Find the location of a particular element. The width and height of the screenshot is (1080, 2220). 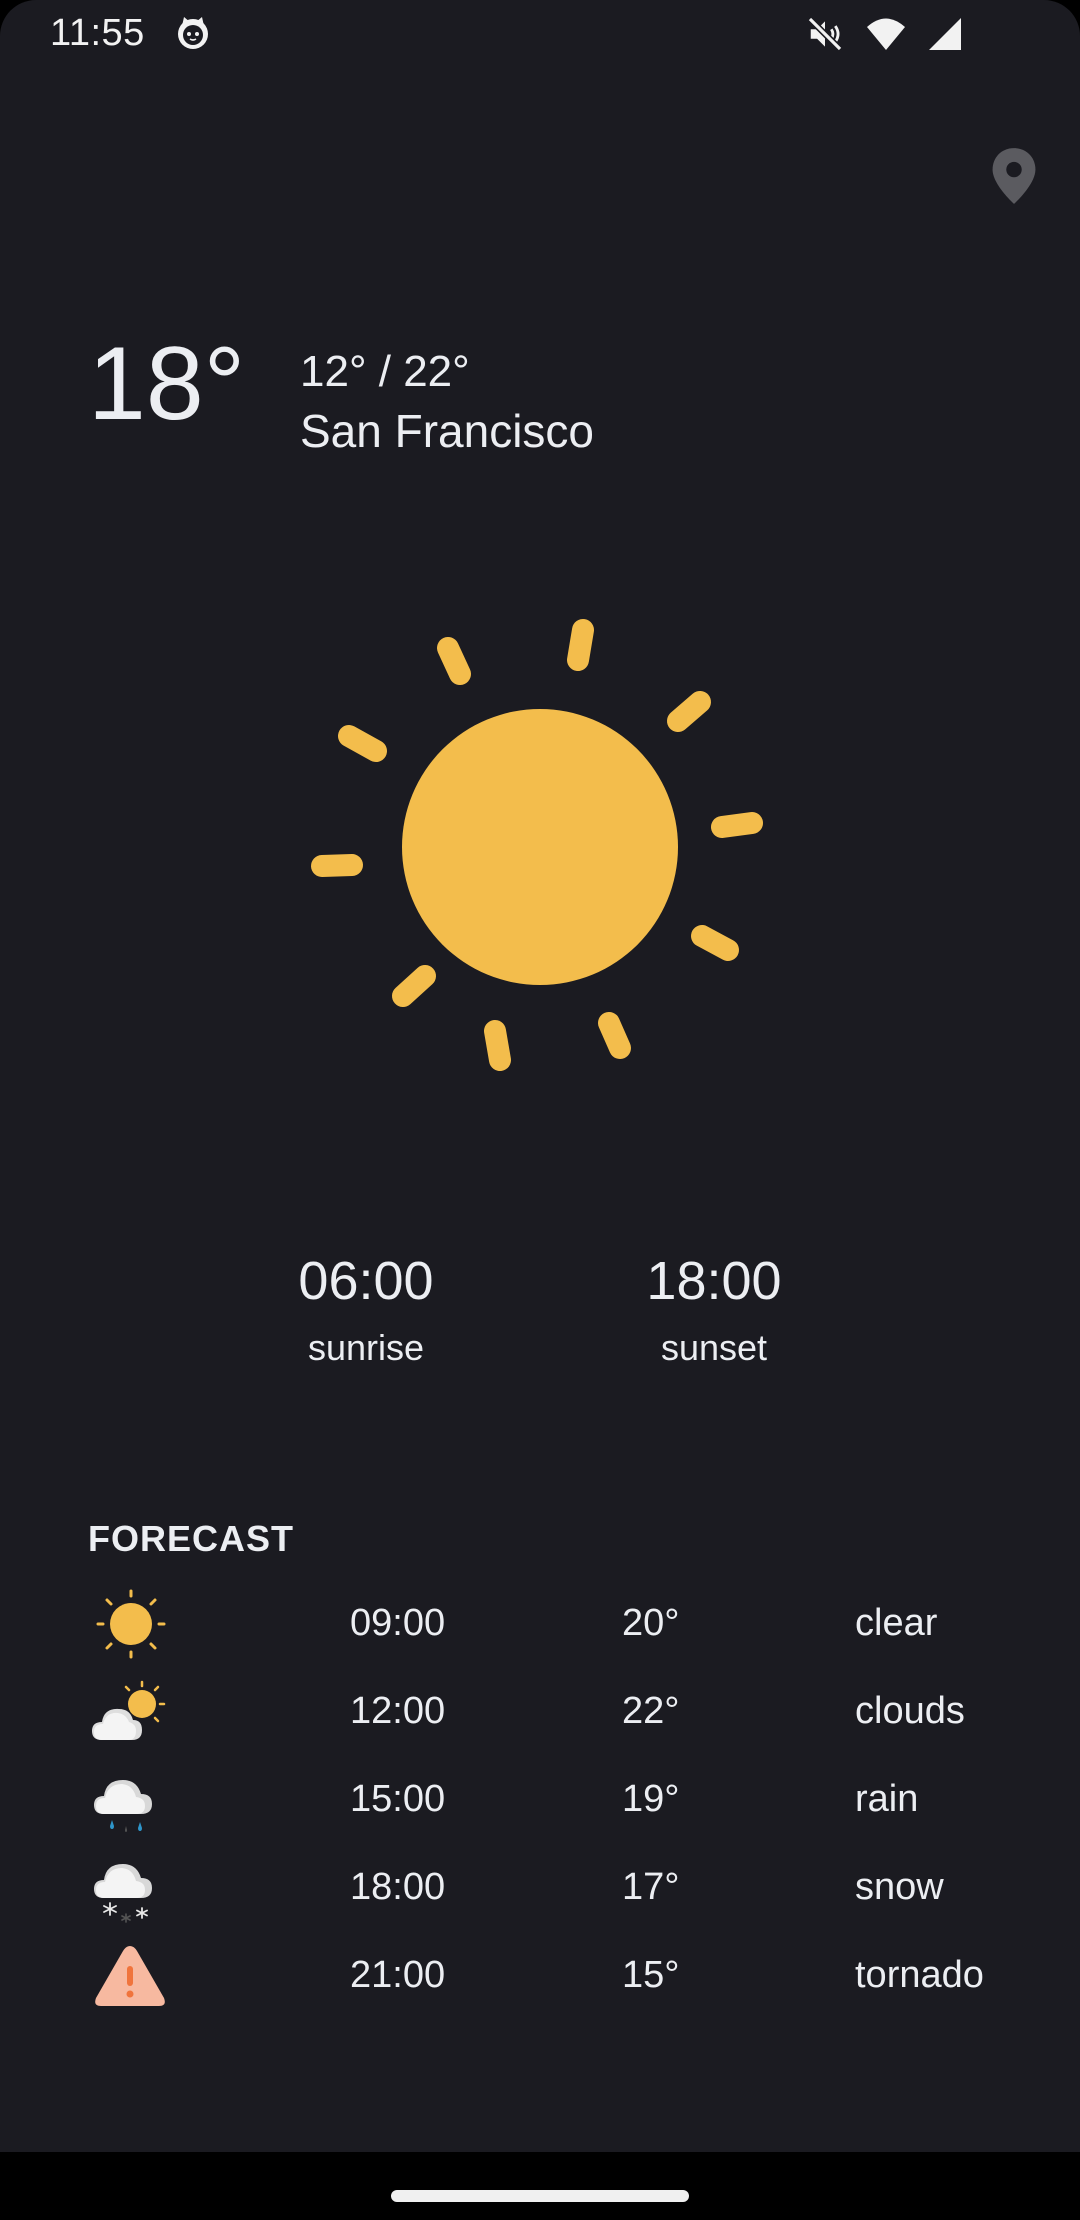

forecast-temperature: 15° is located at coordinates (651, 1975).